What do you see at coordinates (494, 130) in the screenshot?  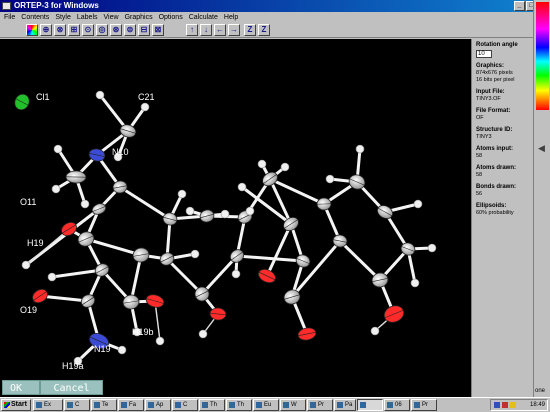 I see `structure-id-label: Structure ID:` at bounding box center [494, 130].